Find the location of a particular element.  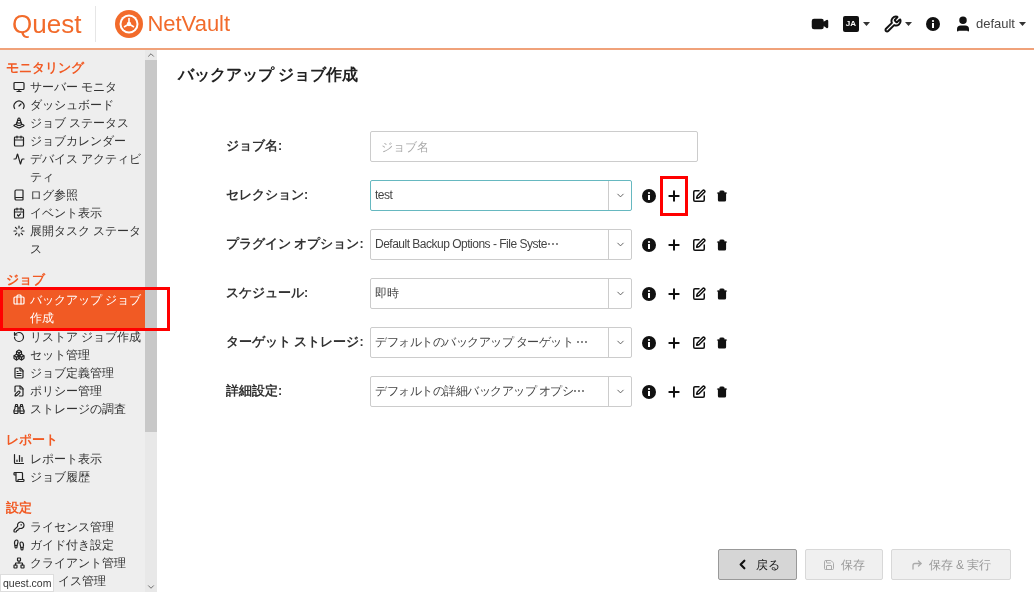

sidebar-item: 展開タスク ステータス is located at coordinates (72, 240).